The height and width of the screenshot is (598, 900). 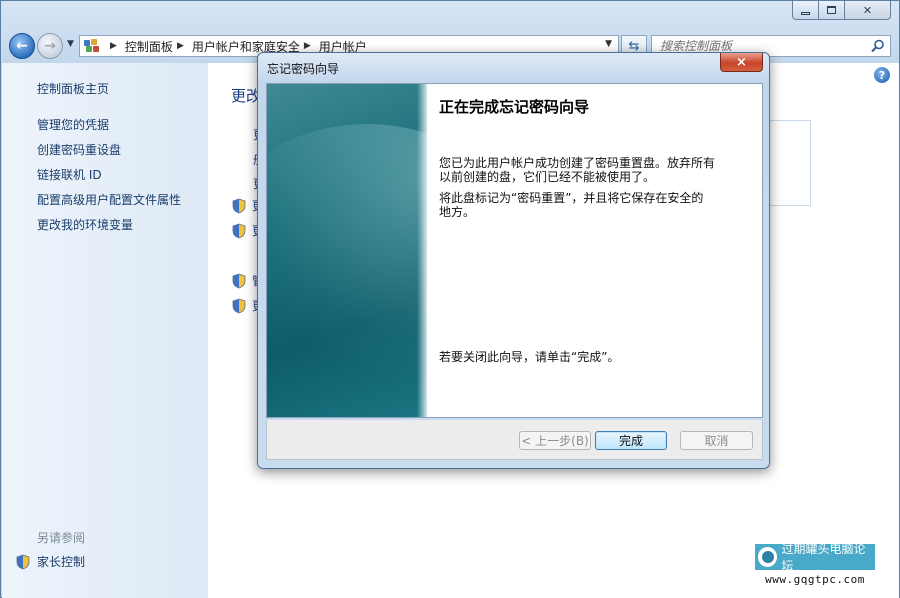 What do you see at coordinates (805, 10) in the screenshot?
I see `minimize-button` at bounding box center [805, 10].